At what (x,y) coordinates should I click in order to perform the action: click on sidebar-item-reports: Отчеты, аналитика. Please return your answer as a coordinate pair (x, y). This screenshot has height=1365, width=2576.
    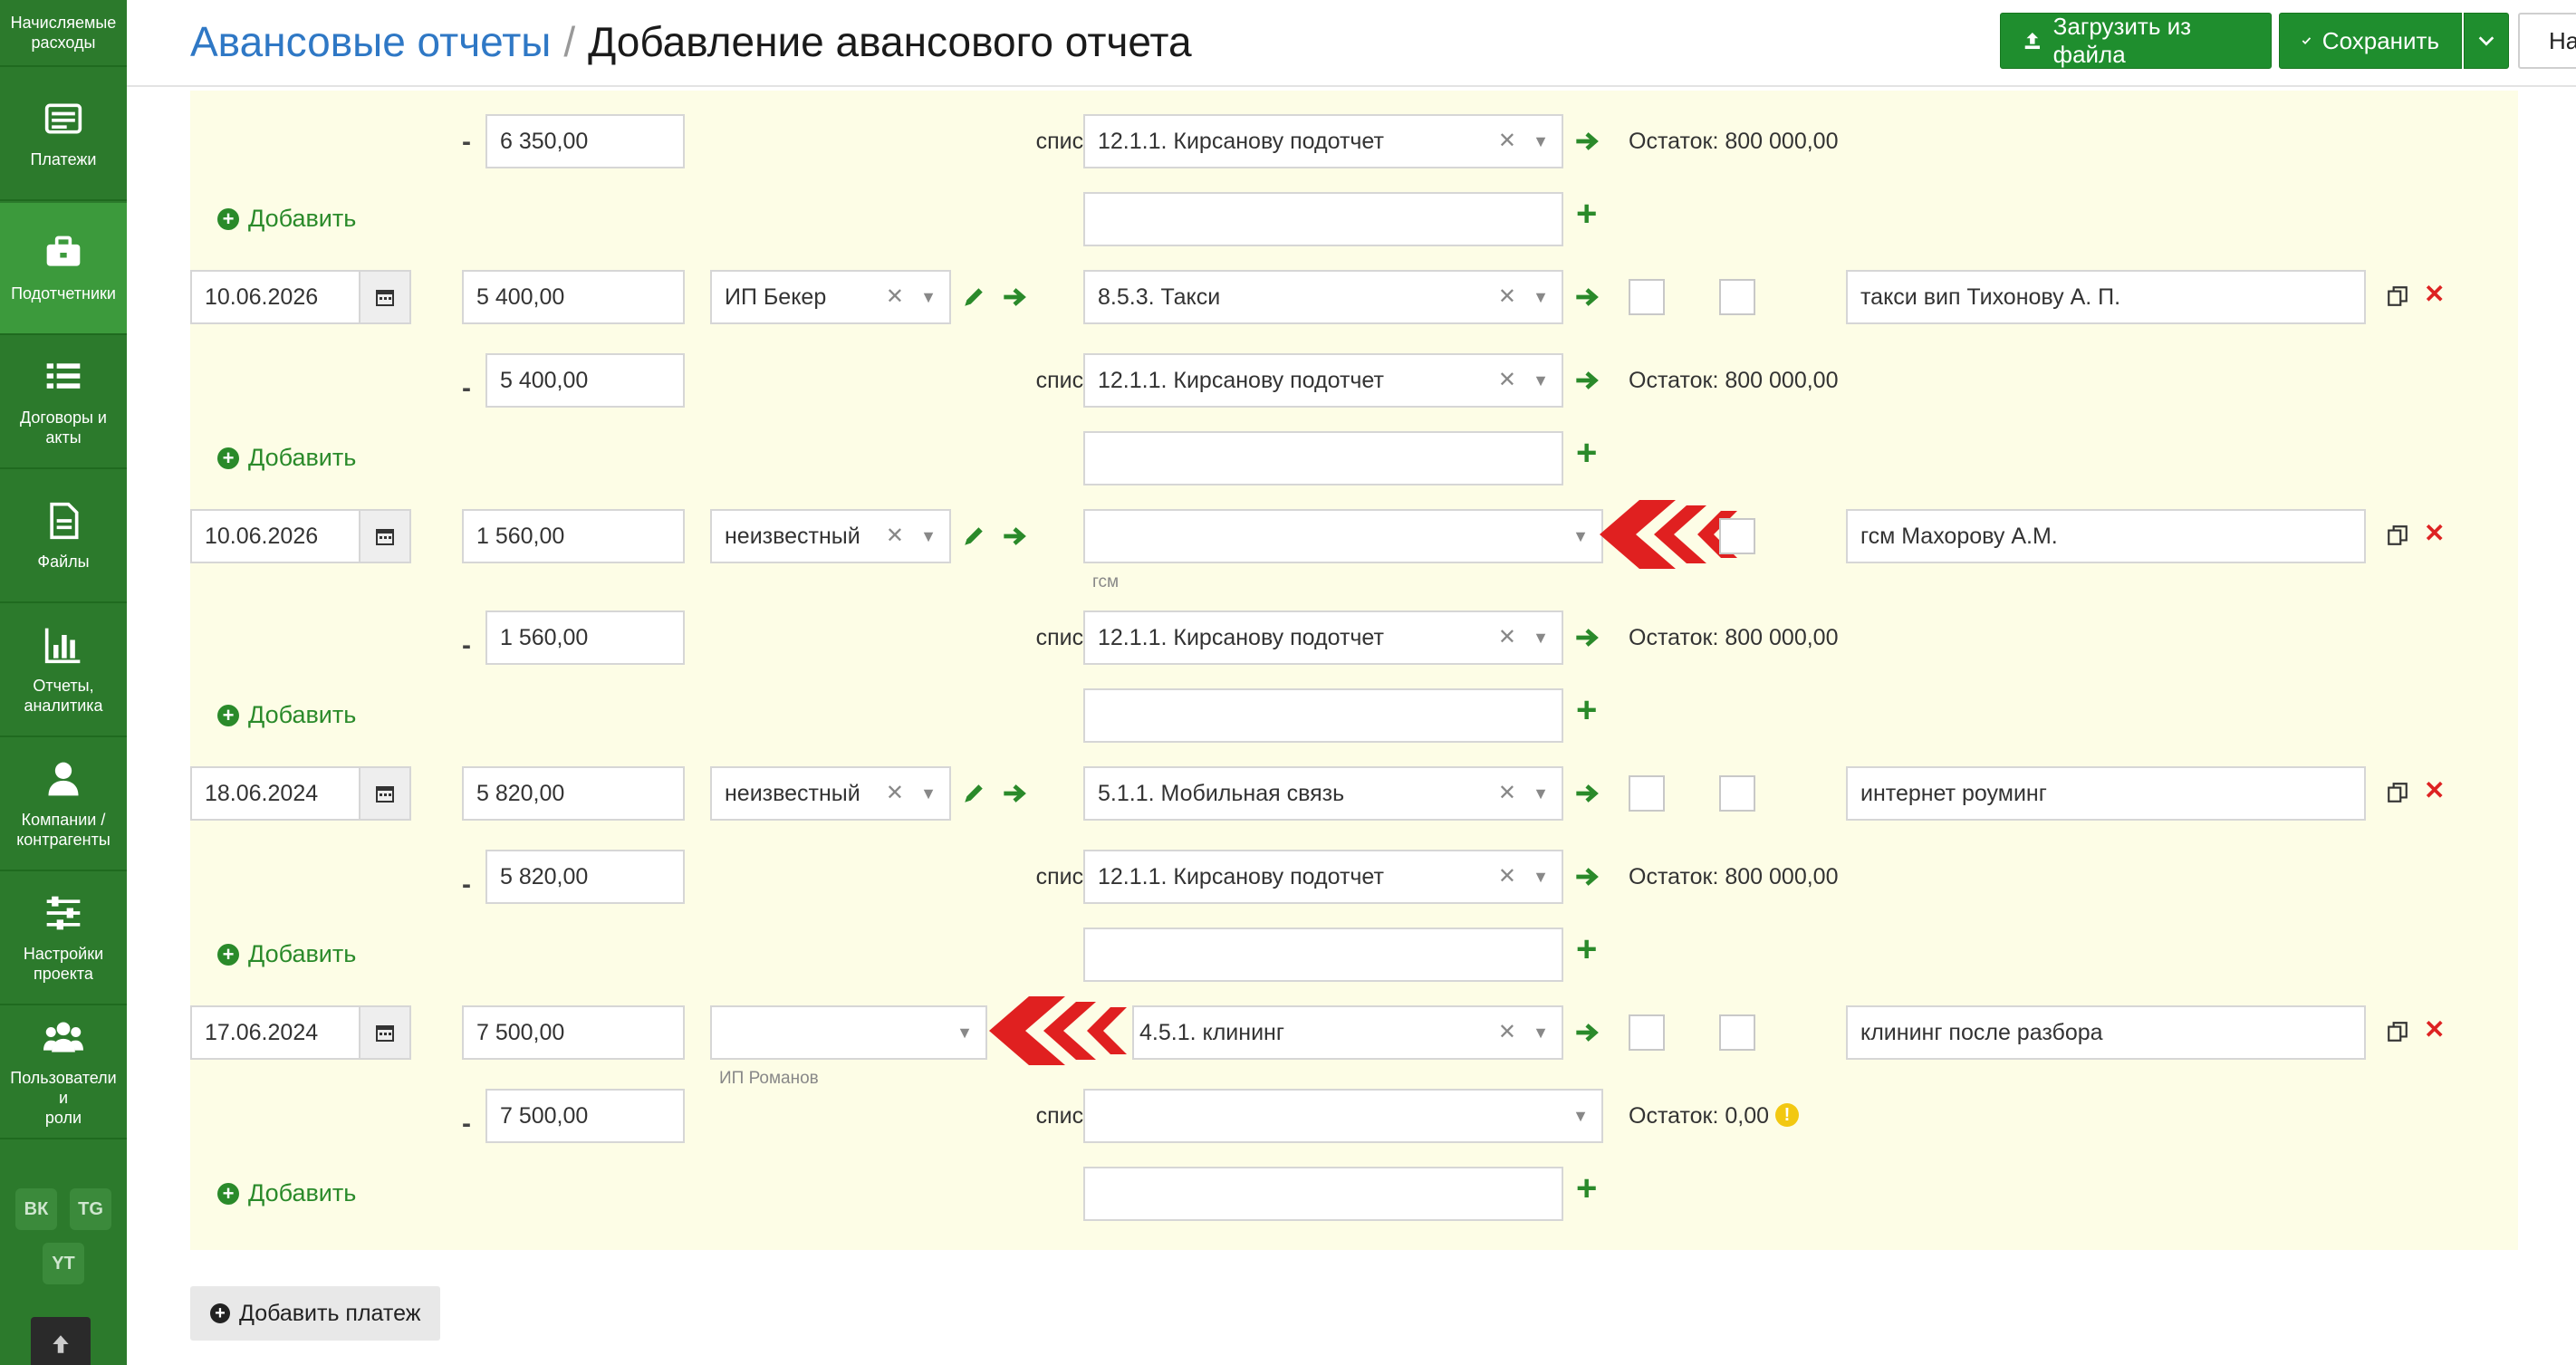
    Looking at the image, I should click on (63, 671).